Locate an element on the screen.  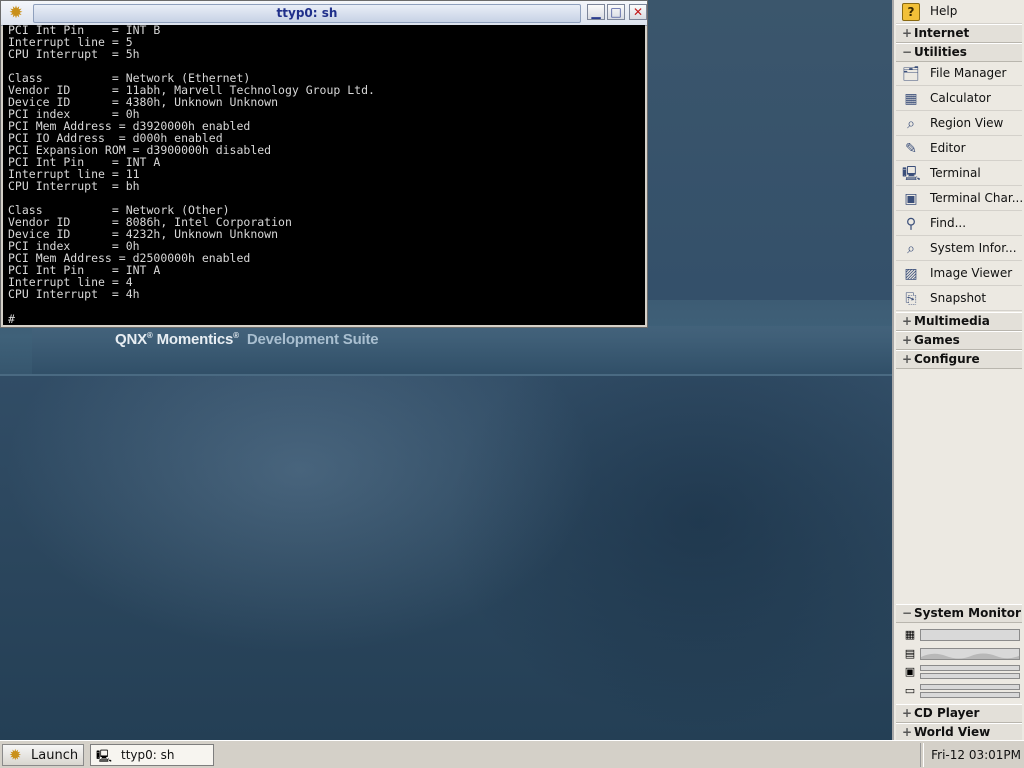
shelf-item-label: Region View is located at coordinates (967, 123).